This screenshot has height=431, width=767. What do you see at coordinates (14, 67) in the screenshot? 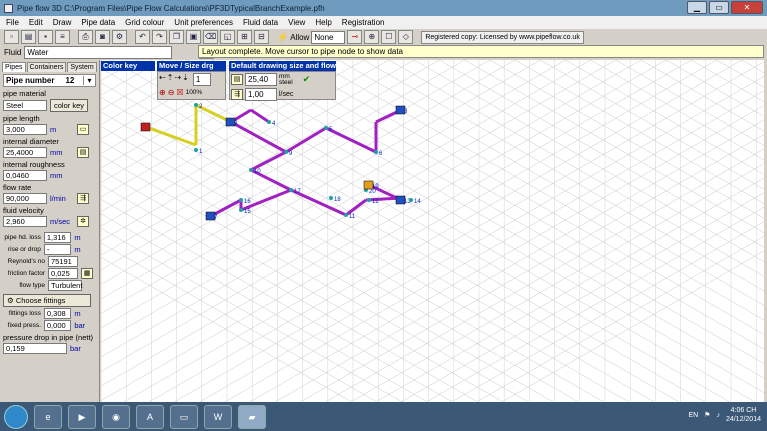
I see `tab-pipes: Pipes` at bounding box center [14, 67].